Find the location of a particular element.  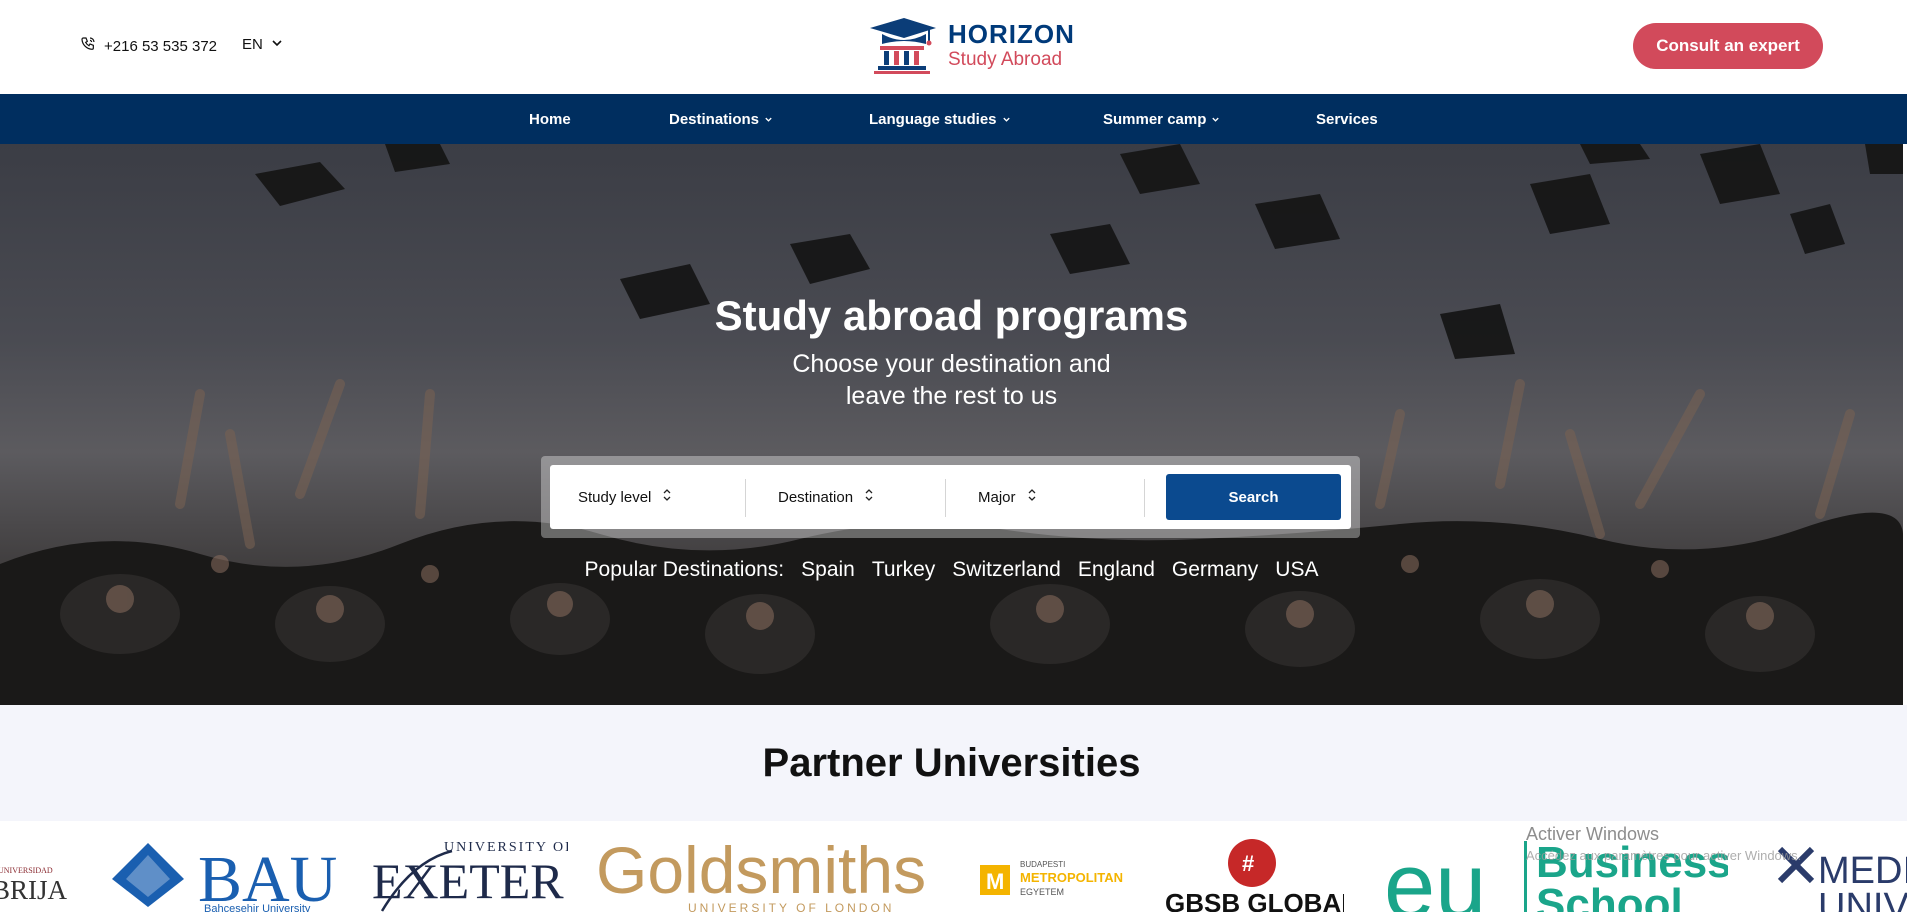

partners-title: Partner Universities is located at coordinates (951, 763).